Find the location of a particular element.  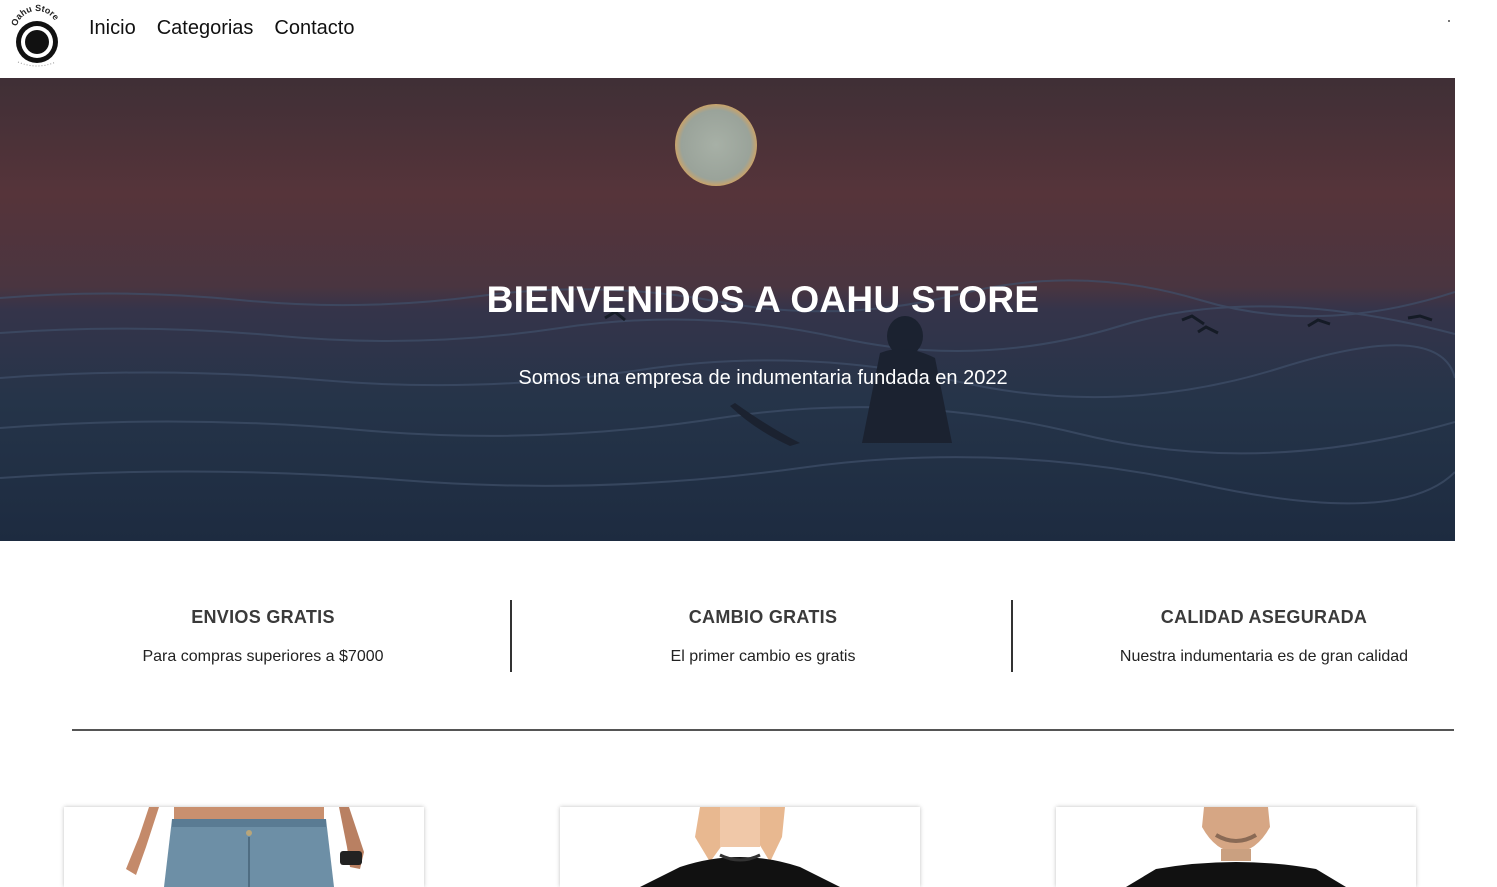

feature-title: CALIDAD ASEGURADA is located at coordinates (1264, 617).